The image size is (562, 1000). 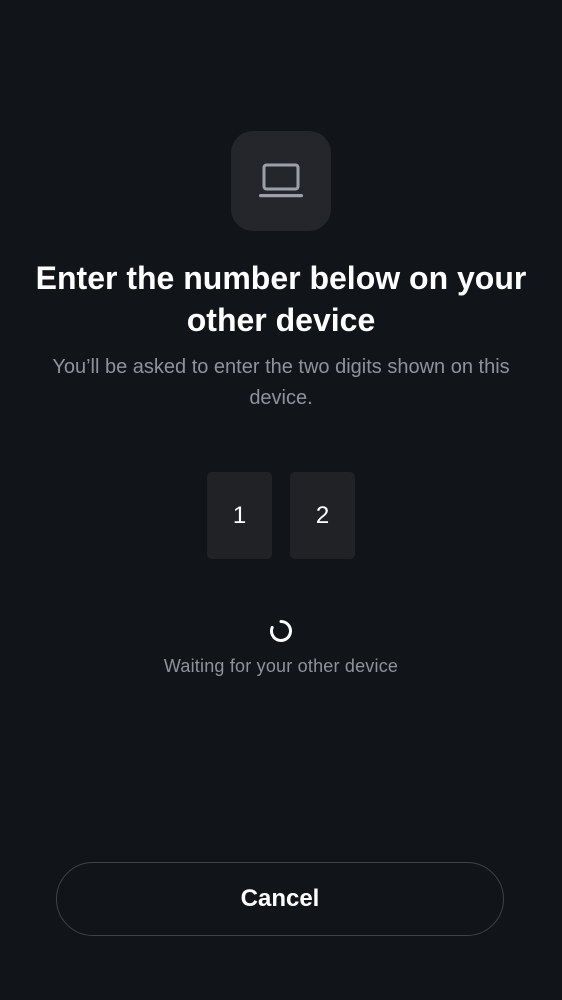 I want to click on device-icon-tile, so click(x=281, y=181).